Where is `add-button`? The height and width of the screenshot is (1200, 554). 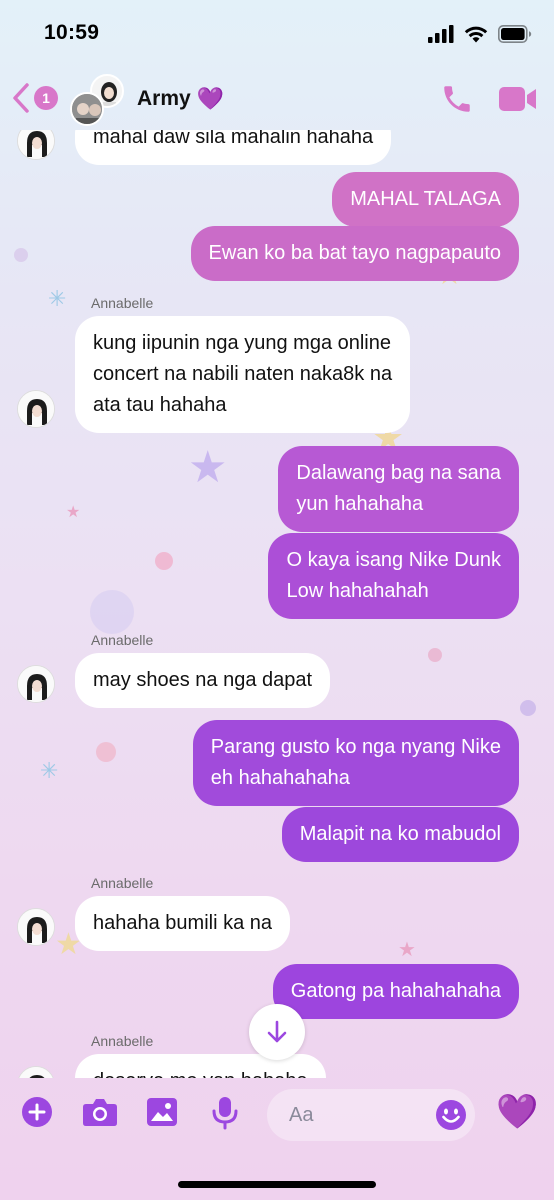
add-button is located at coordinates (37, 1114).